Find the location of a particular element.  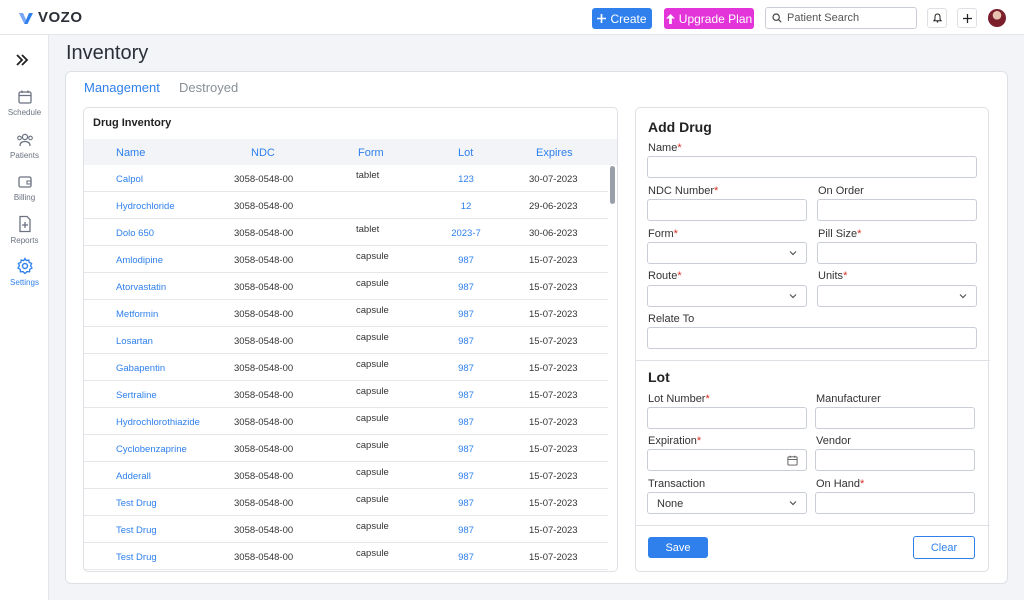

save-button: Save is located at coordinates (678, 547).